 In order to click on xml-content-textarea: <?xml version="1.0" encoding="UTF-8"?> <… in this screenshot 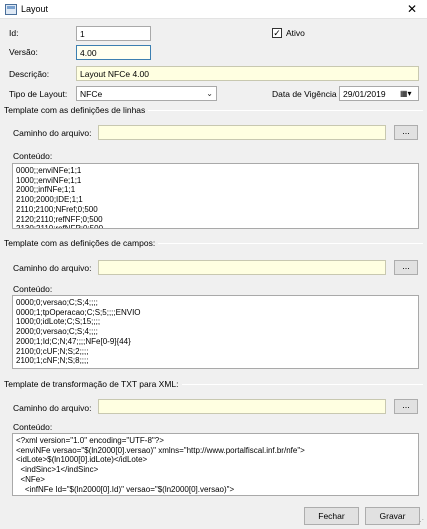, I will do `click(215, 464)`.